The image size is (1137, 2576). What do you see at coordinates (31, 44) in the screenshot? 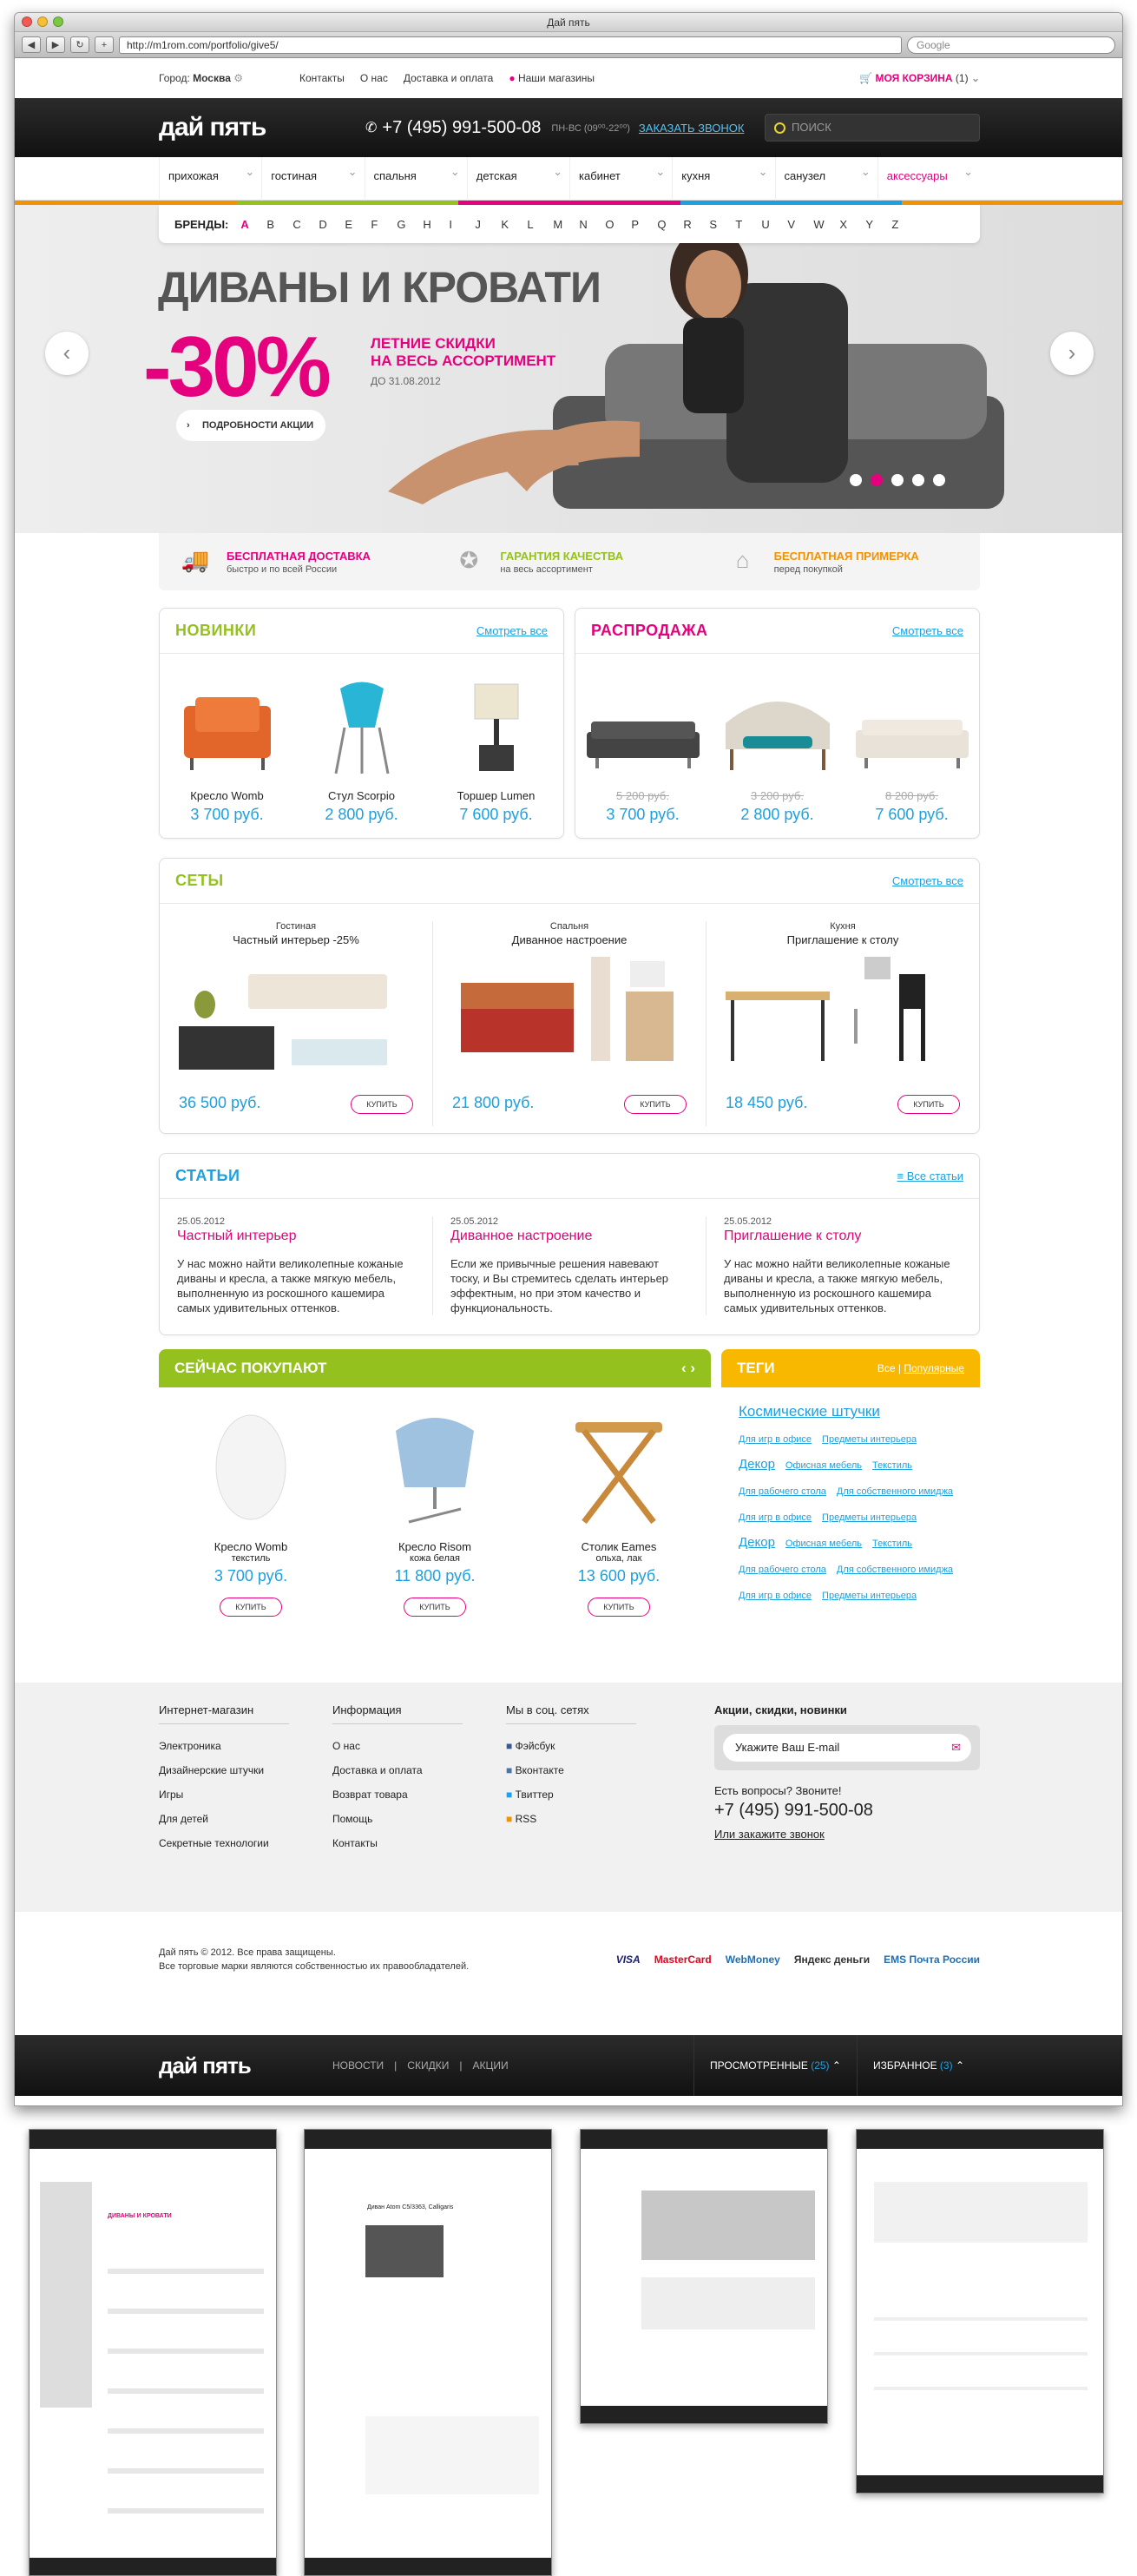
I see `back-icon: ◀` at bounding box center [31, 44].